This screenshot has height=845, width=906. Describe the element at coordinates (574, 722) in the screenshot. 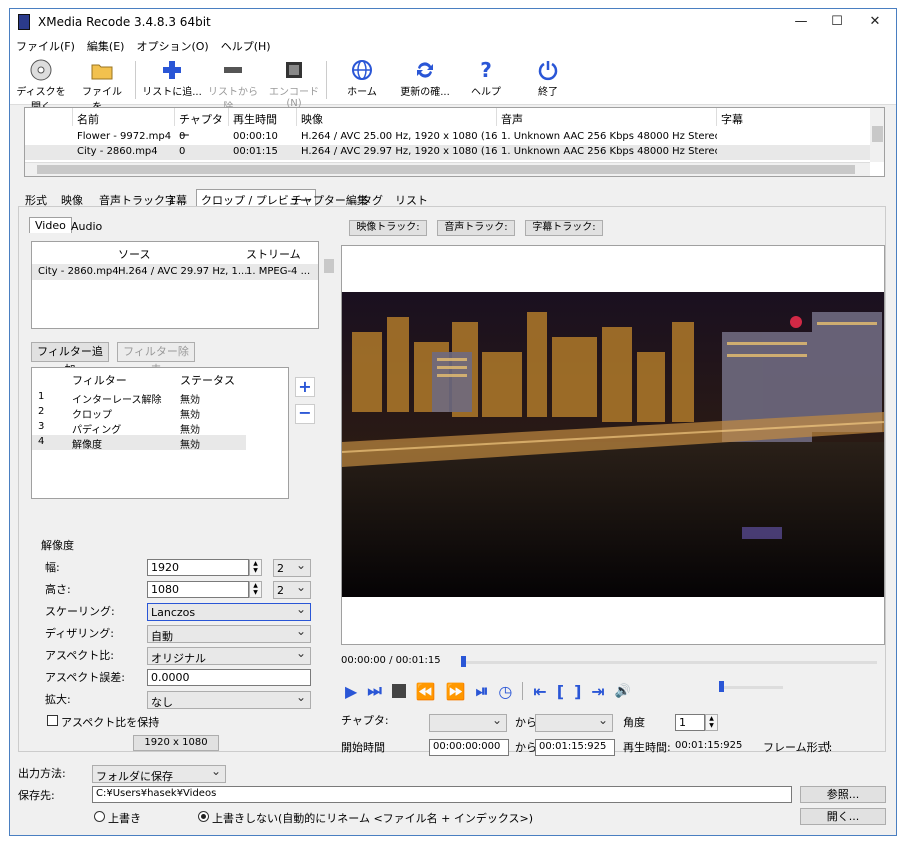

I see `chapter-end-select` at that location.